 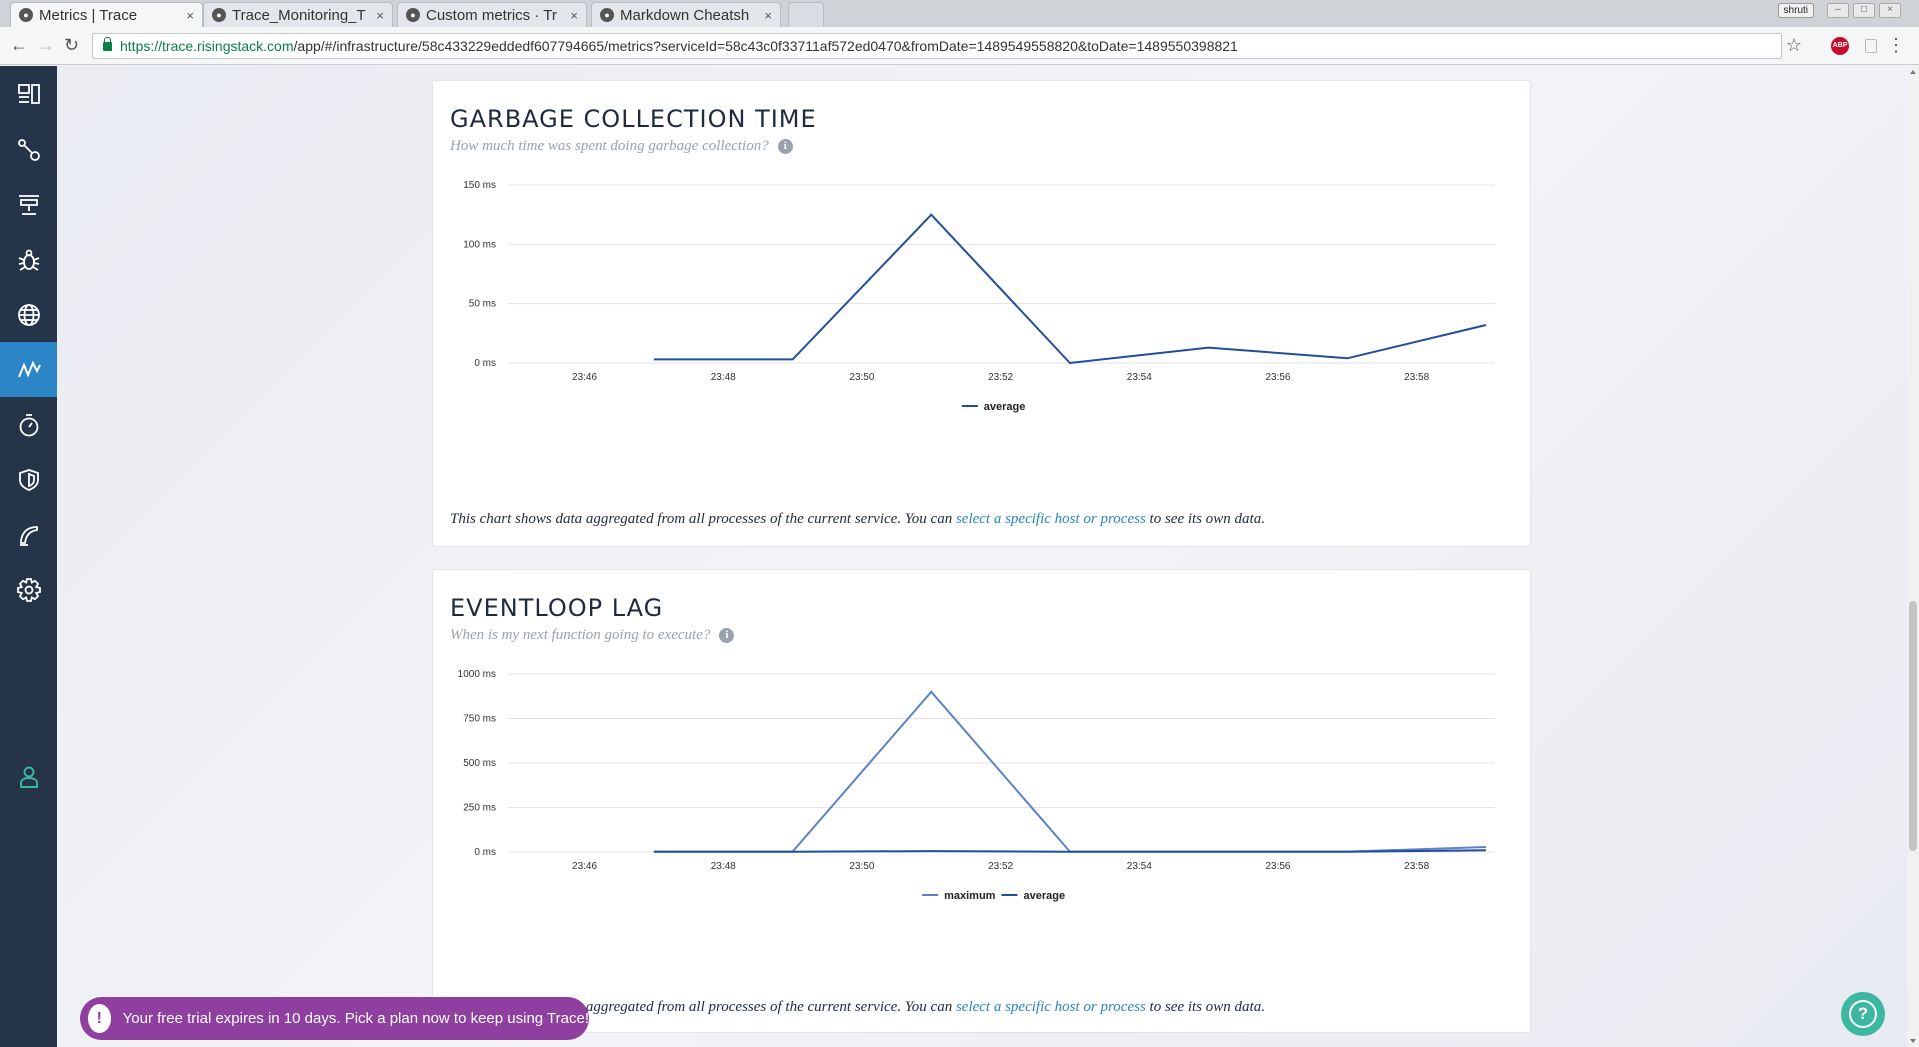 I want to click on tab-label: Trace_Monitoring_T, so click(x=299, y=15).